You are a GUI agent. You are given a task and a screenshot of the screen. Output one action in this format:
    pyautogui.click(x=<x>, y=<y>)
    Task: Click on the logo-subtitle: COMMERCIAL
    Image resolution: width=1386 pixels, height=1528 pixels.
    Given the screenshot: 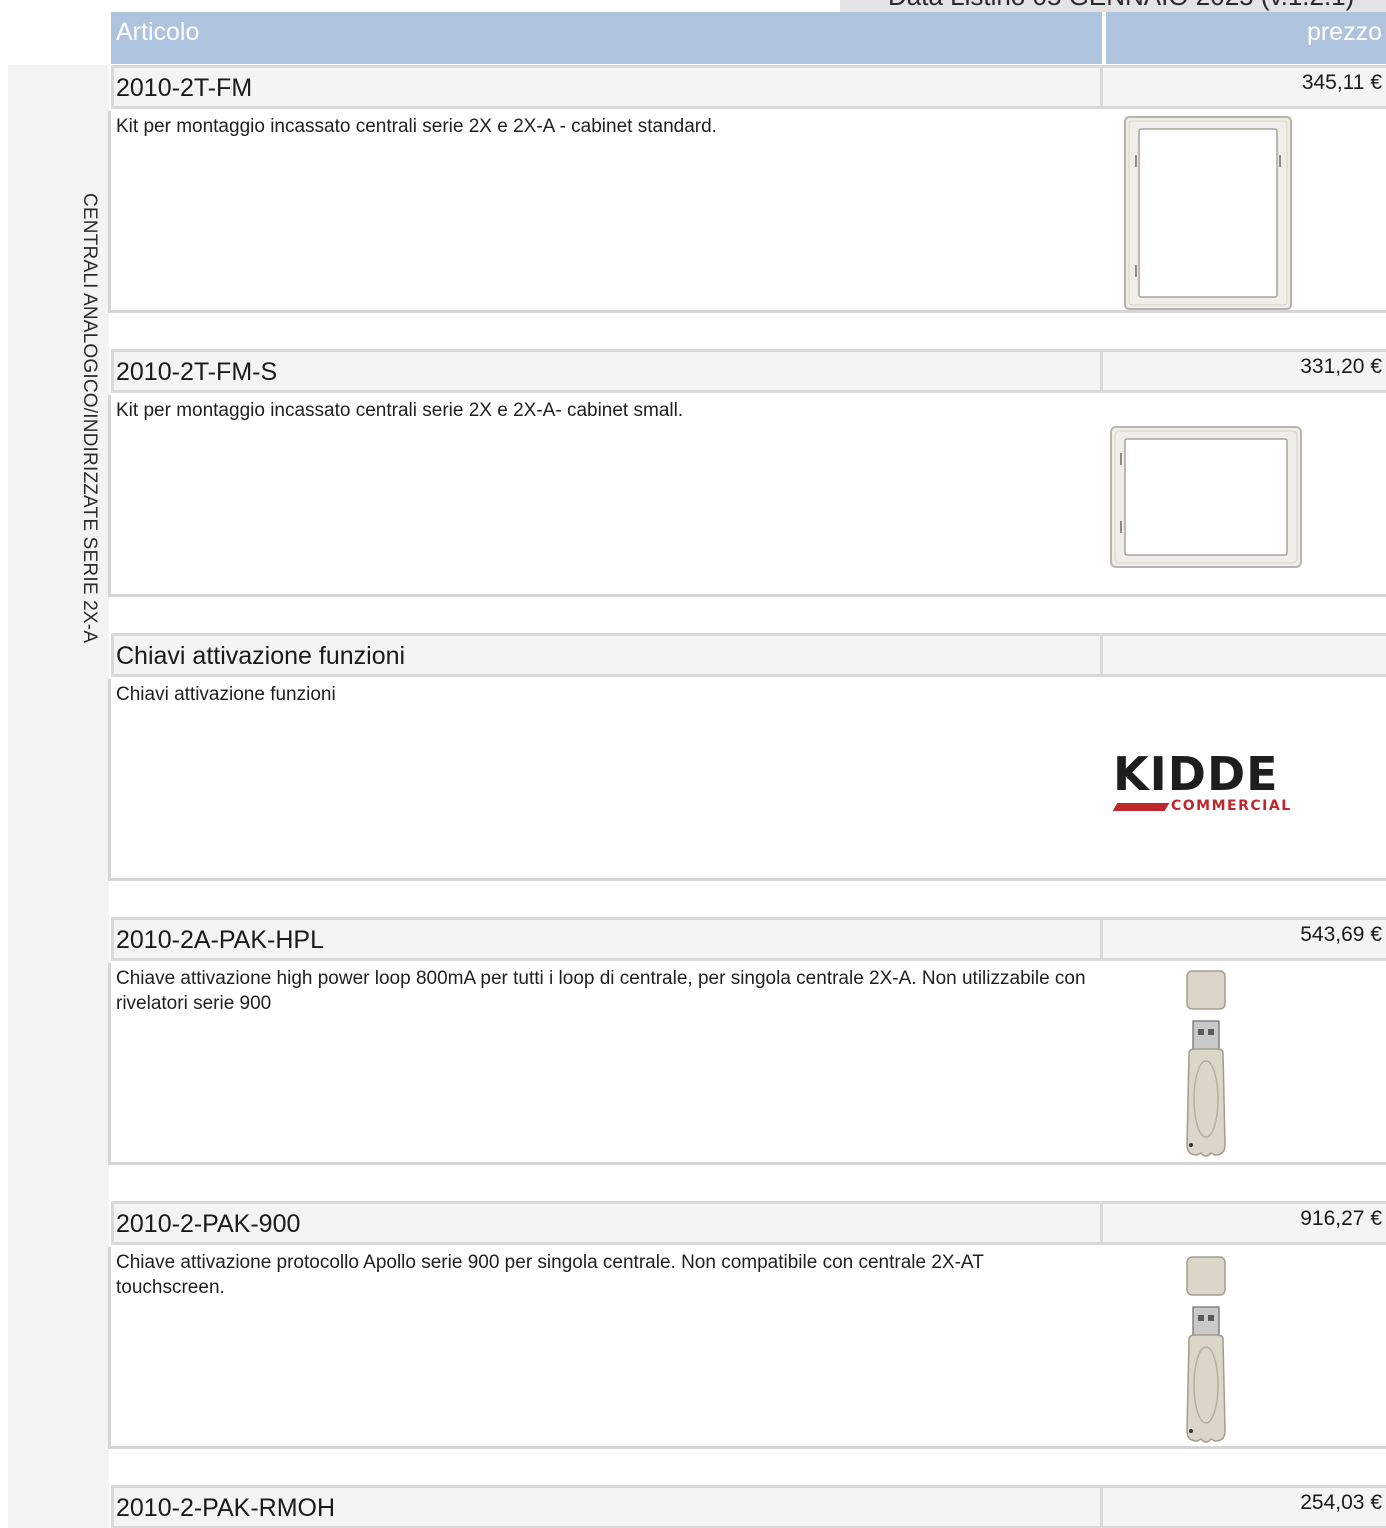 What is the action you would take?
    pyautogui.click(x=1231, y=806)
    